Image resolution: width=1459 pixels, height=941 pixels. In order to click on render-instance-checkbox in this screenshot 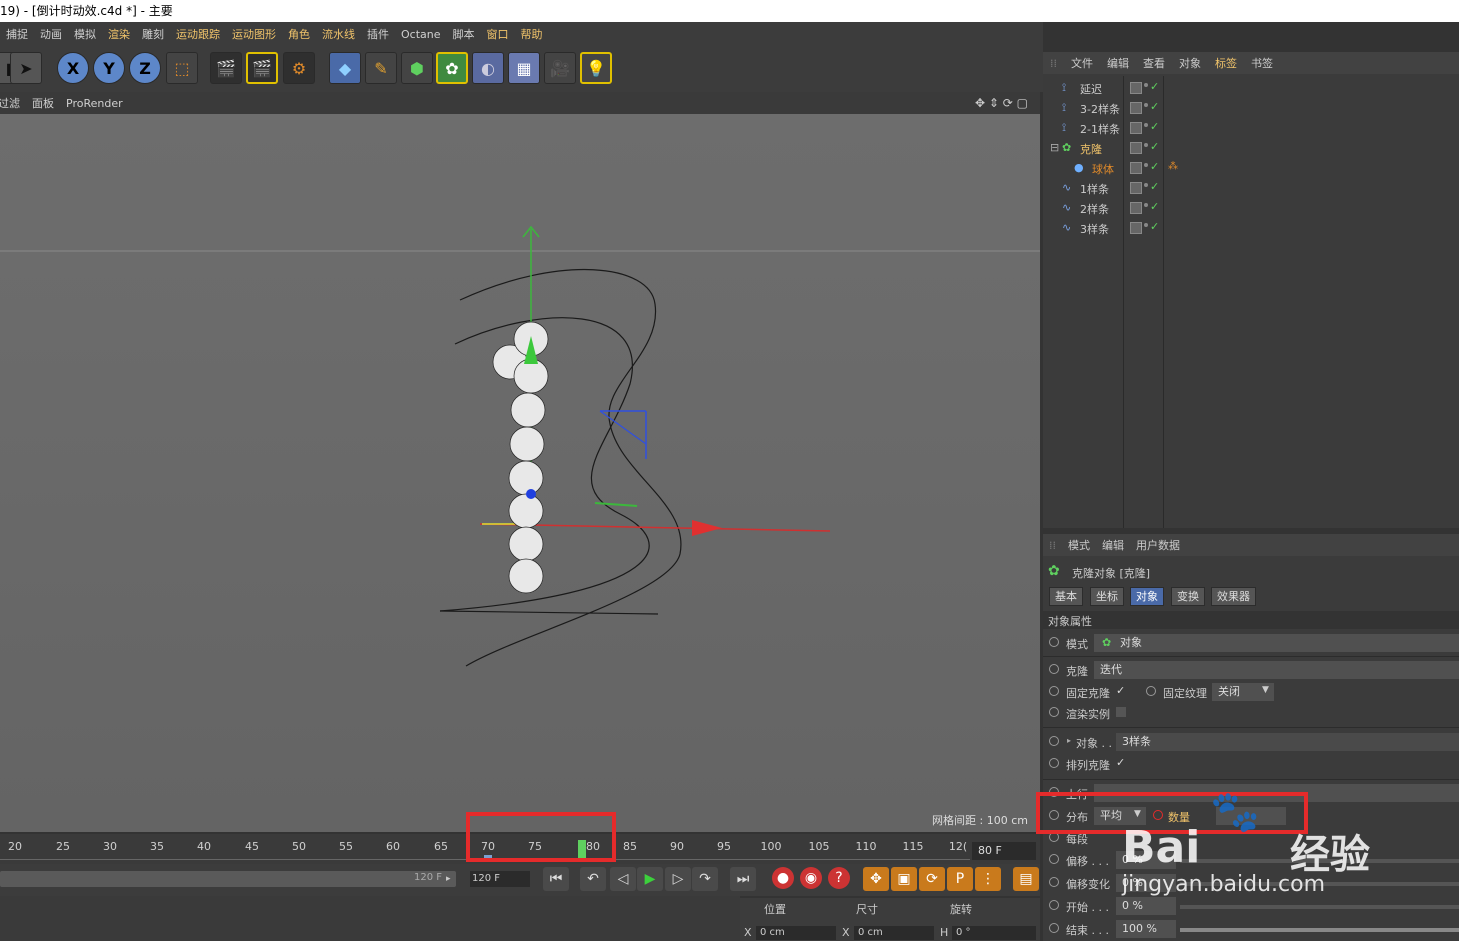, I will do `click(1121, 712)`.